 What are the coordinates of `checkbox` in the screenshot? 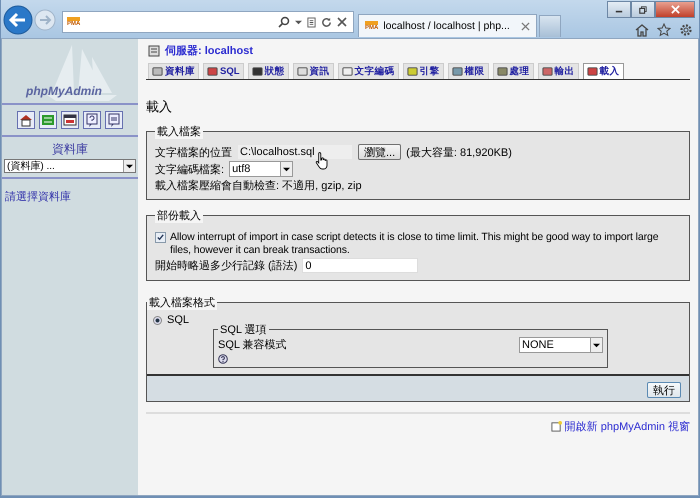 It's located at (160, 237).